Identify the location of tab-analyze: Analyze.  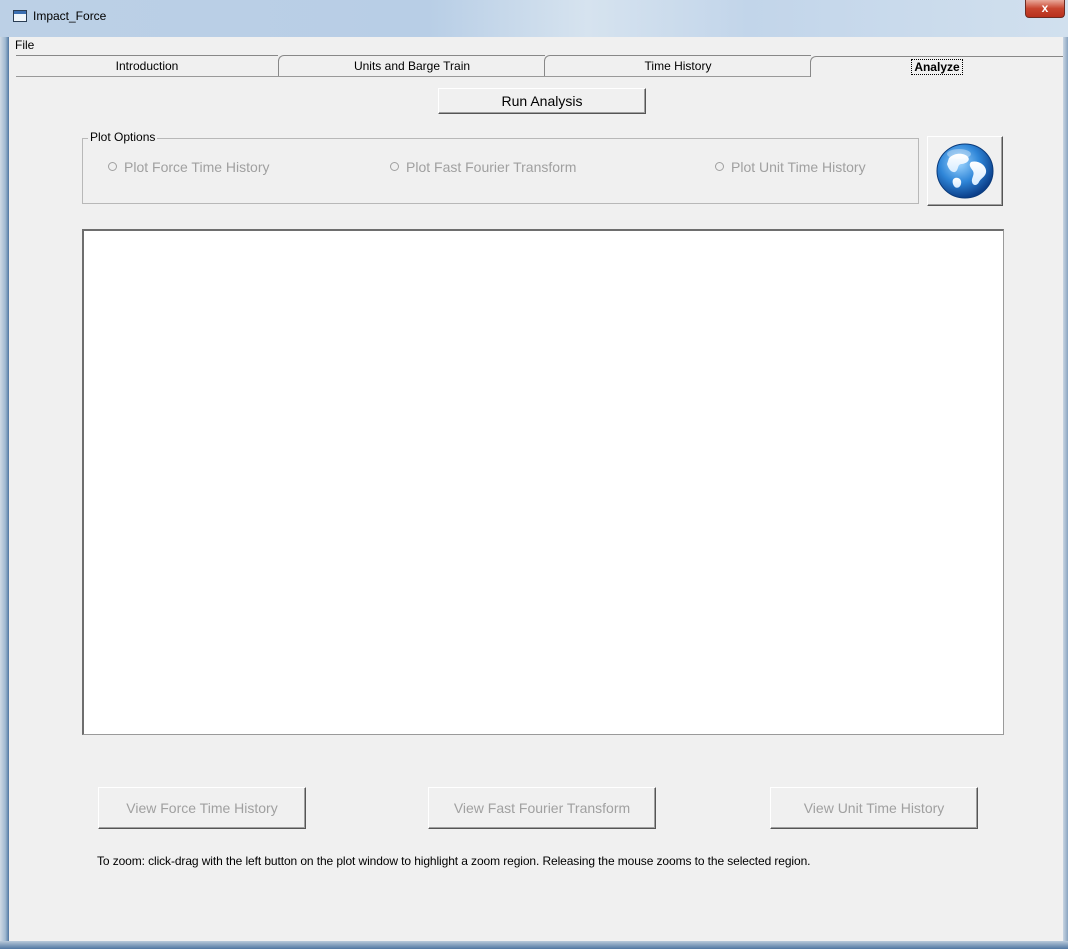
(936, 66).